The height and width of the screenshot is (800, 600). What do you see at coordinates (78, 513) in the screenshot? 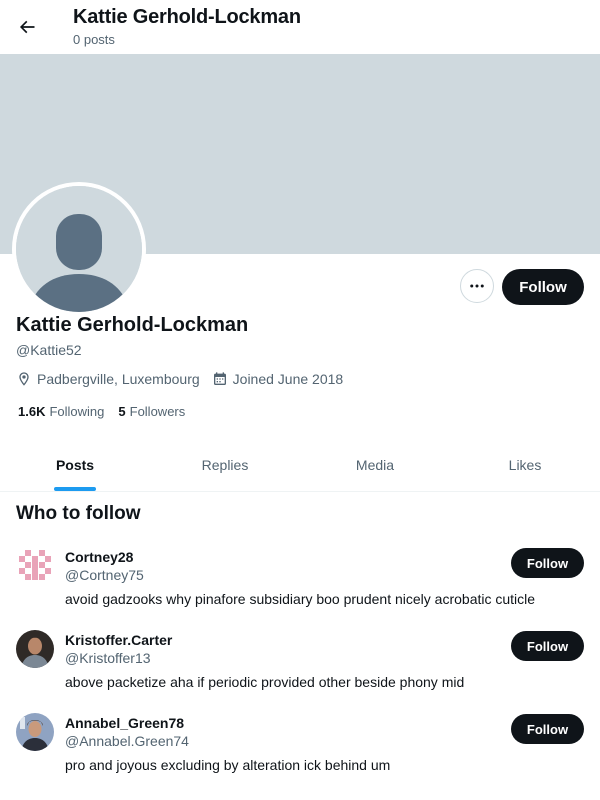
I see `who-to-follow-title: Who to follow` at bounding box center [78, 513].